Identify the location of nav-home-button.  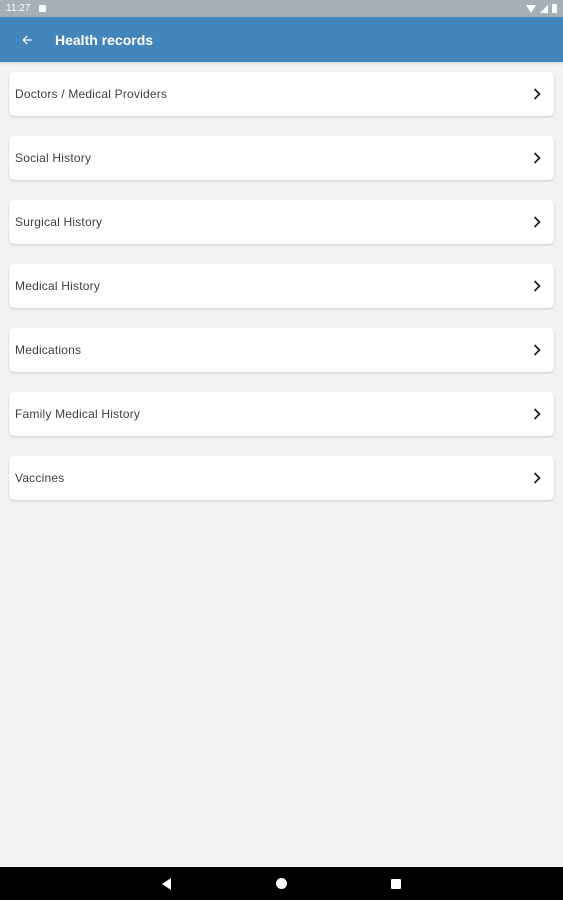
(281, 883).